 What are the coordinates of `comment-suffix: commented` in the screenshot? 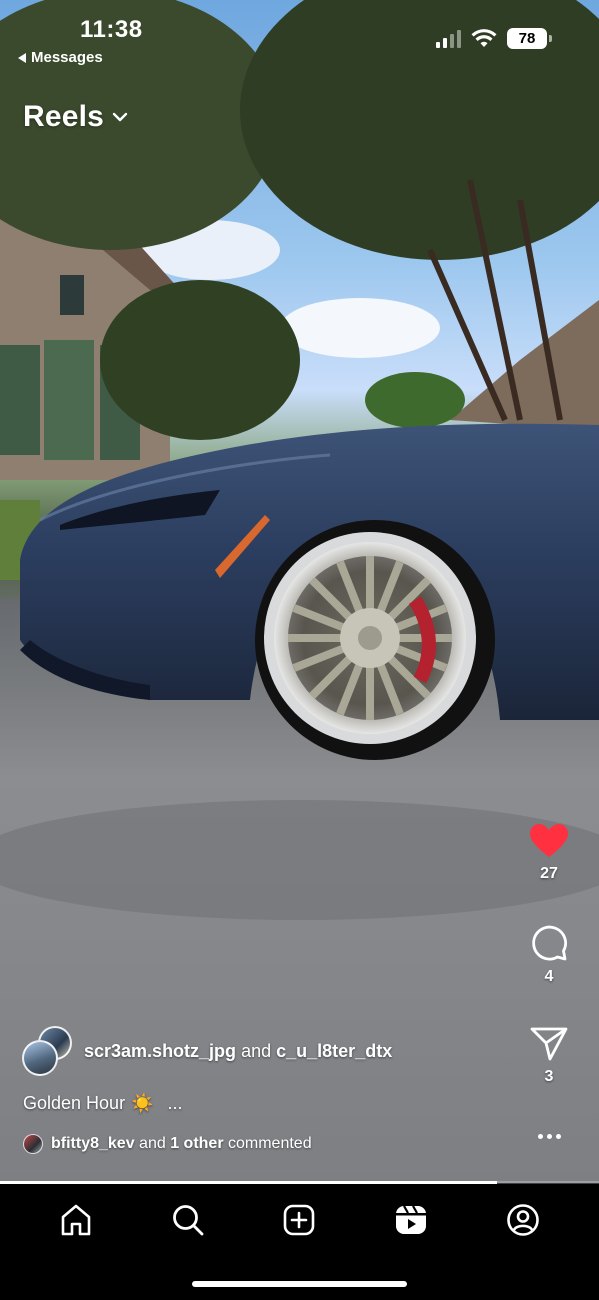 It's located at (270, 1143).